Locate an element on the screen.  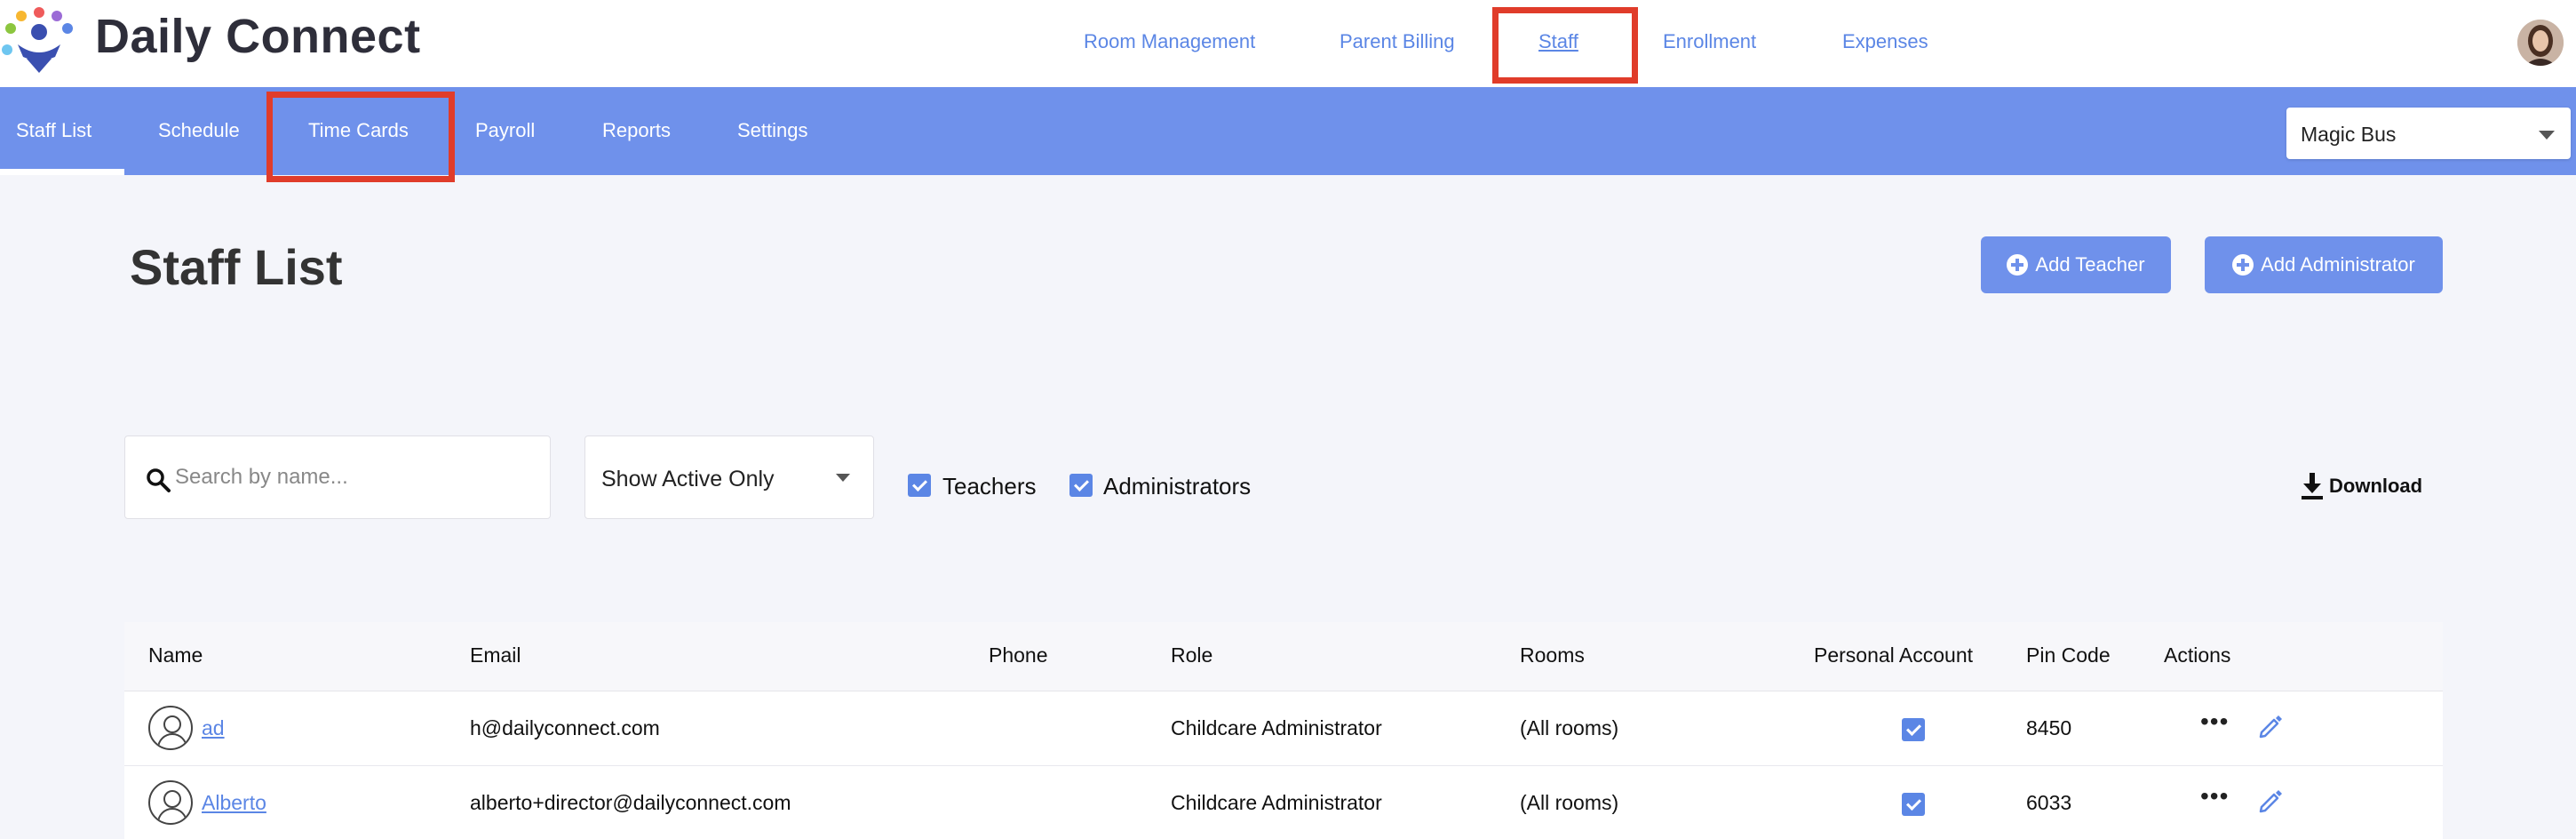
staff-email: alberto+director@dailyconnect.com is located at coordinates (630, 802).